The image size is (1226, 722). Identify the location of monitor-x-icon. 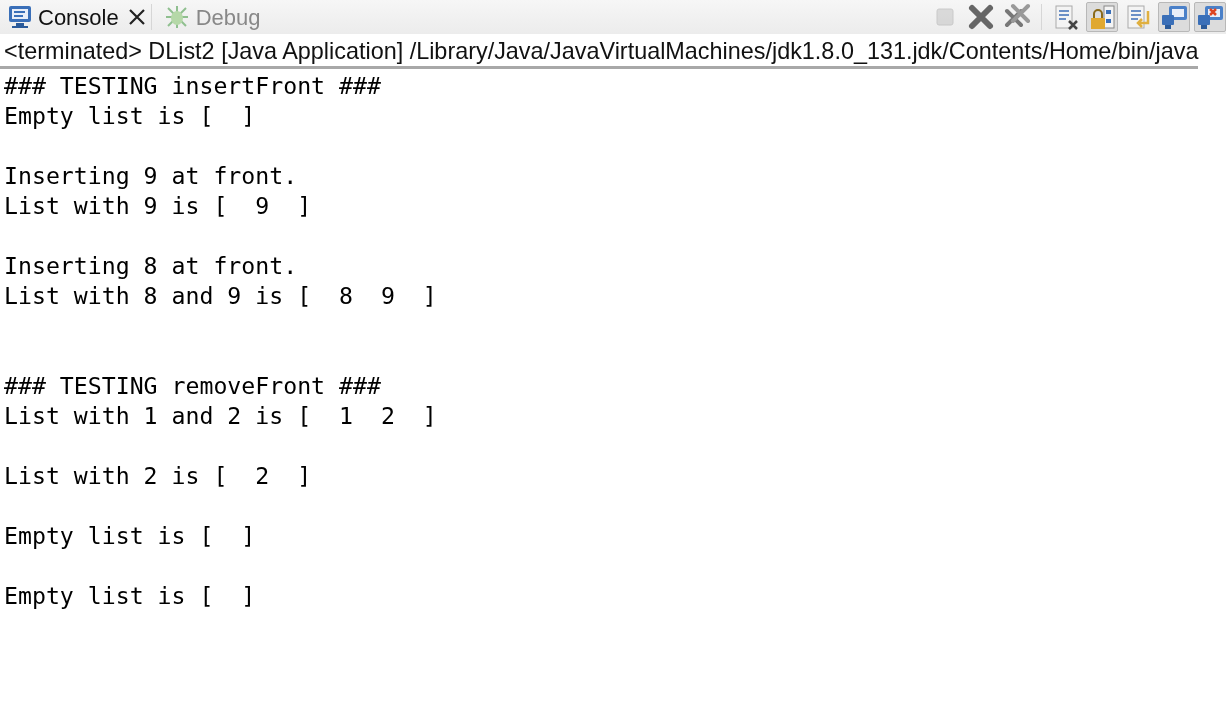
(1210, 17).